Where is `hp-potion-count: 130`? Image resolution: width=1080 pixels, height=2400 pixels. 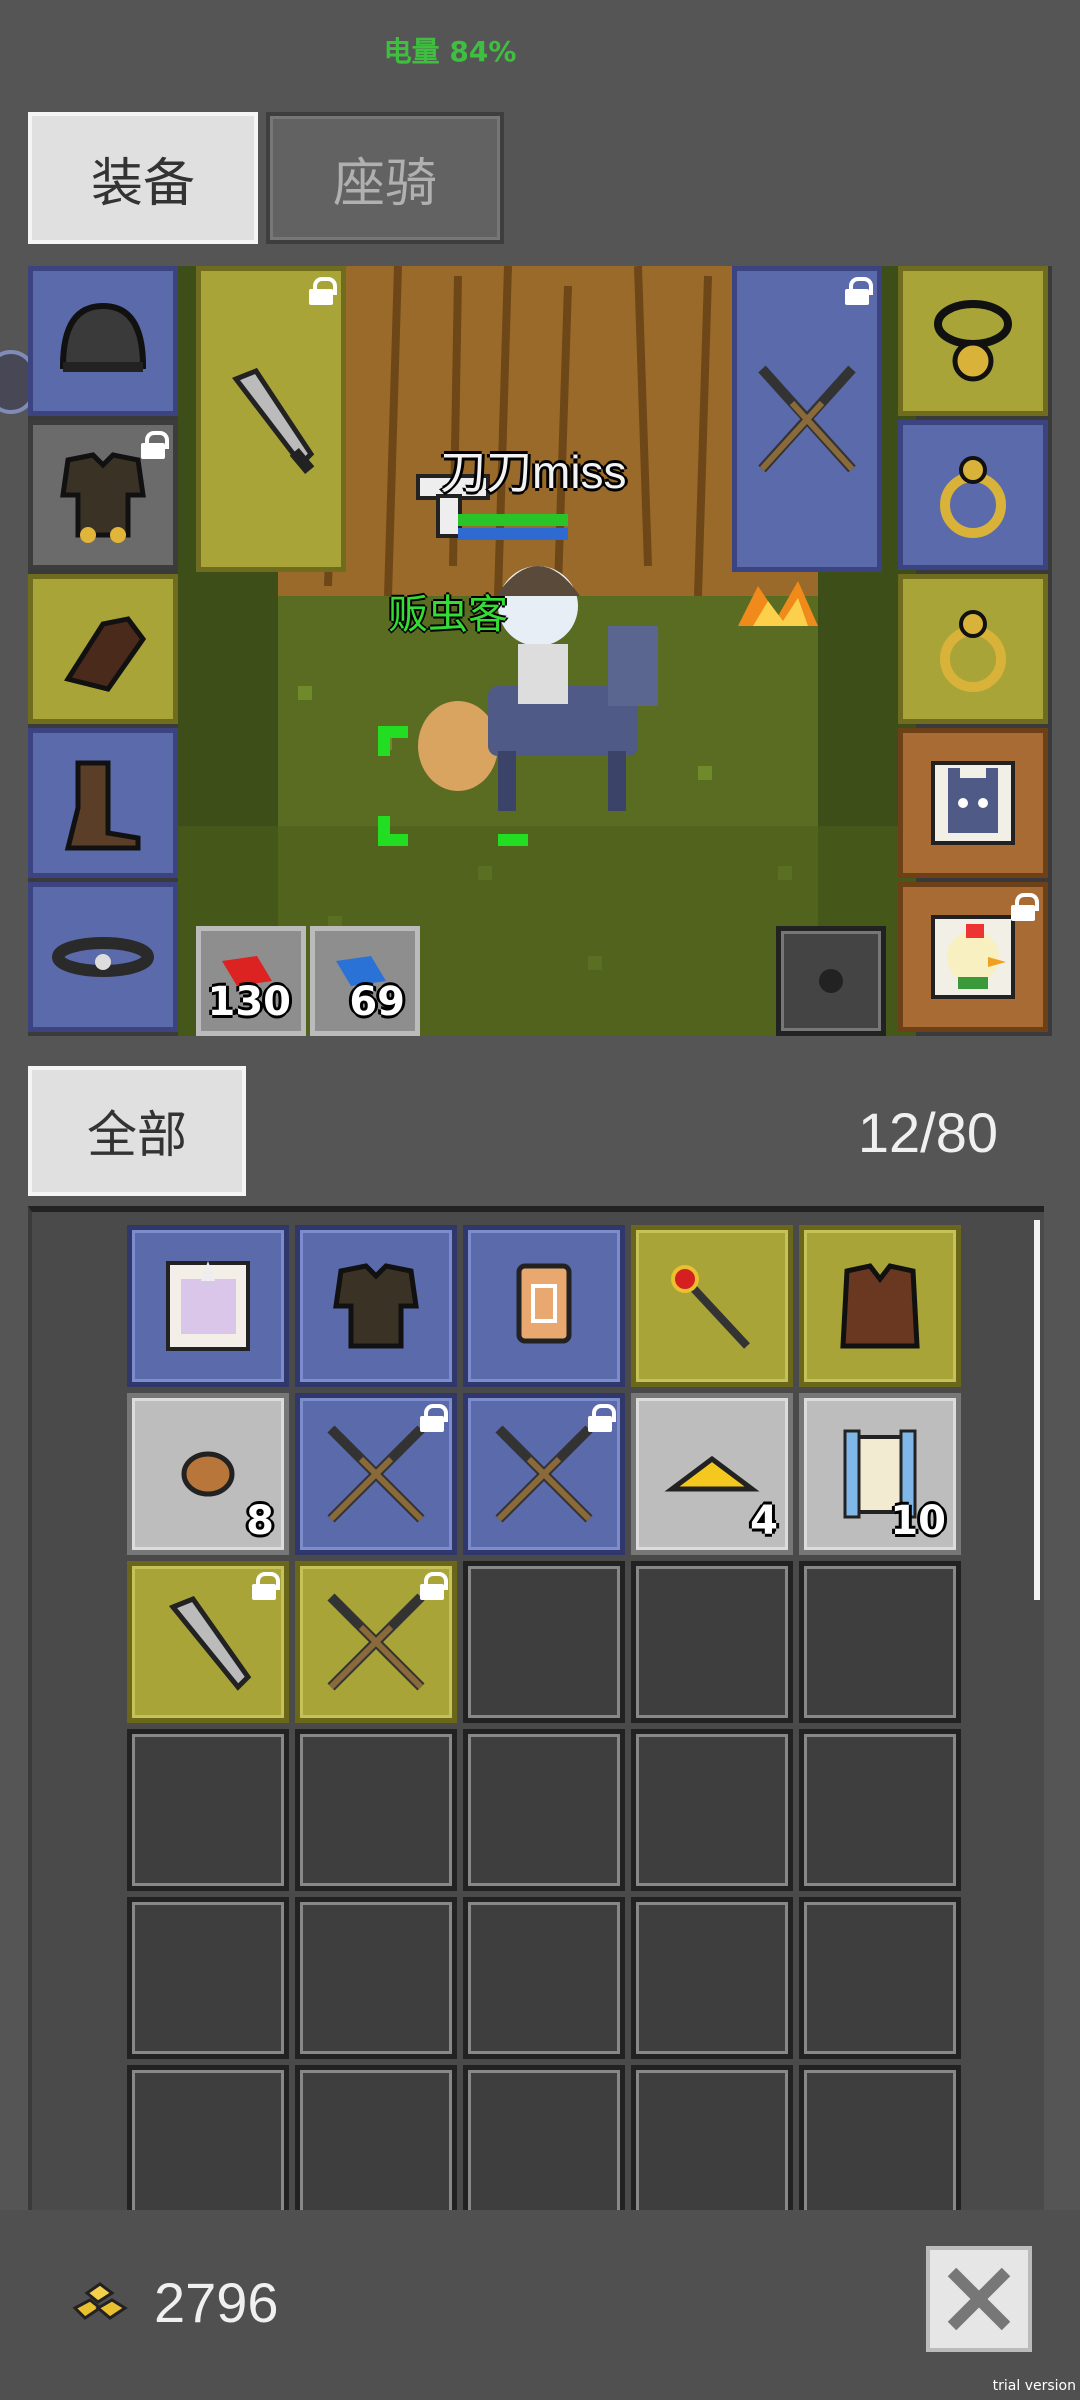 hp-potion-count: 130 is located at coordinates (249, 1002).